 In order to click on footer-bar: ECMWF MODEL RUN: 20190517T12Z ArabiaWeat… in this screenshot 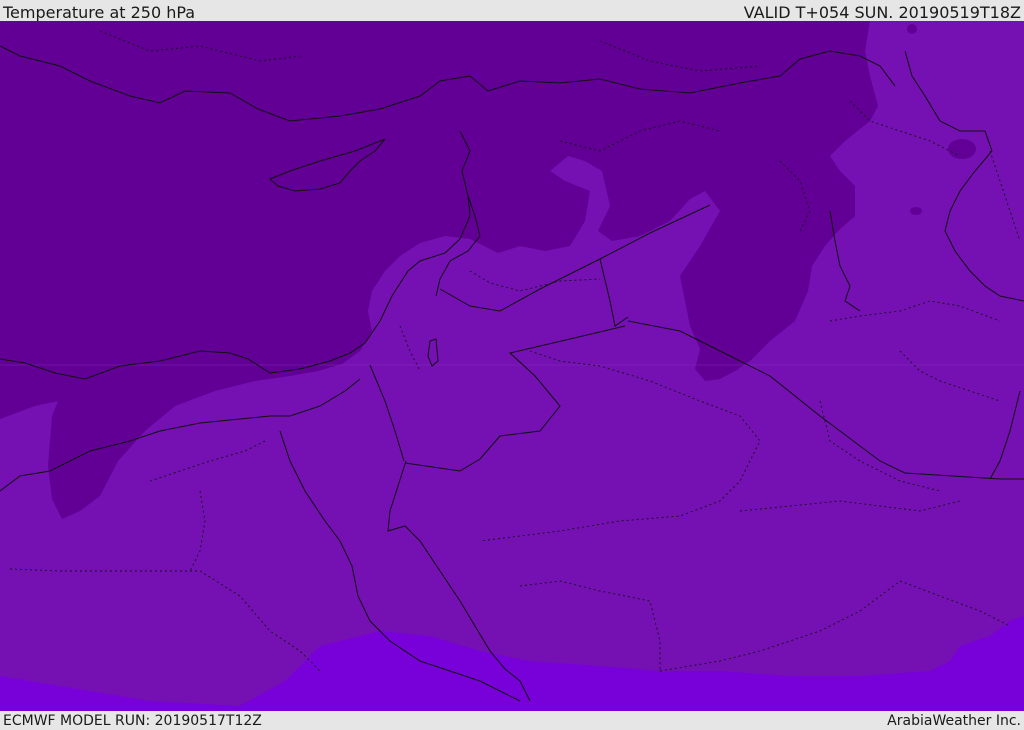, I will do `click(512, 720)`.